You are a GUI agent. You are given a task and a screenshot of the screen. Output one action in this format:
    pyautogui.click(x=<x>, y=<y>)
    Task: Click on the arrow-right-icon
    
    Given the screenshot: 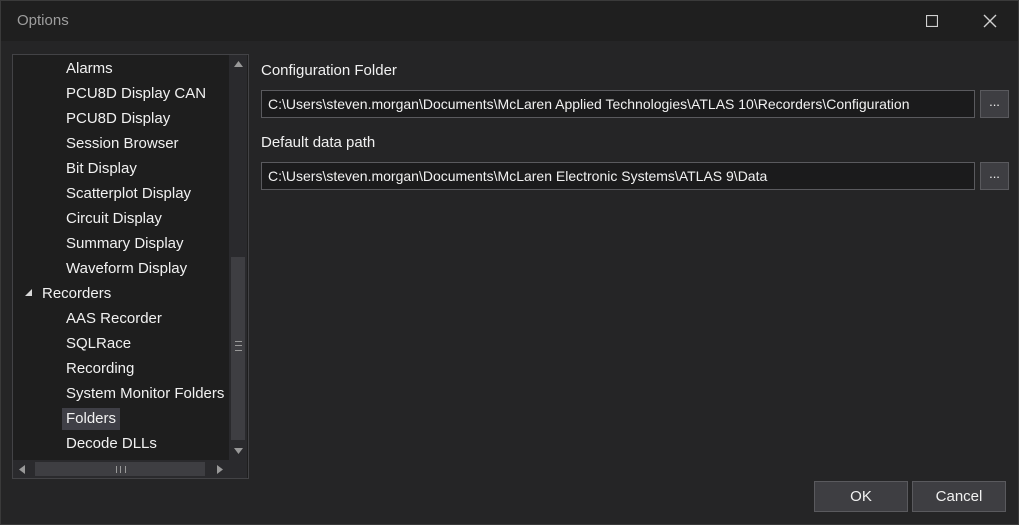 What is the action you would take?
    pyautogui.click(x=220, y=469)
    